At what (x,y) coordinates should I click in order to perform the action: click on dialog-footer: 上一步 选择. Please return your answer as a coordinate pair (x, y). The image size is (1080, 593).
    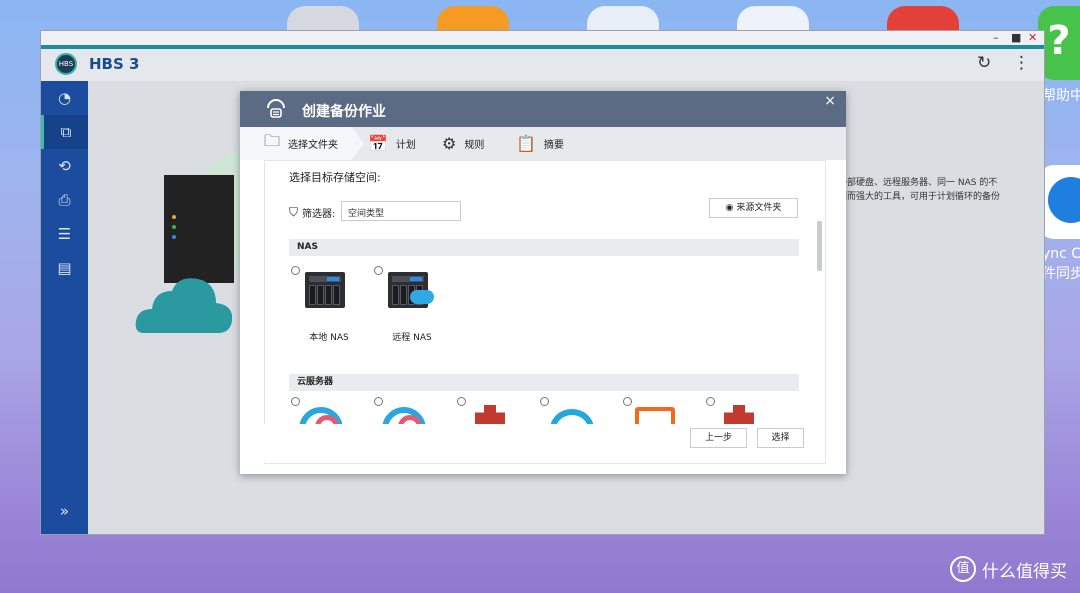
    Looking at the image, I should click on (544, 443).